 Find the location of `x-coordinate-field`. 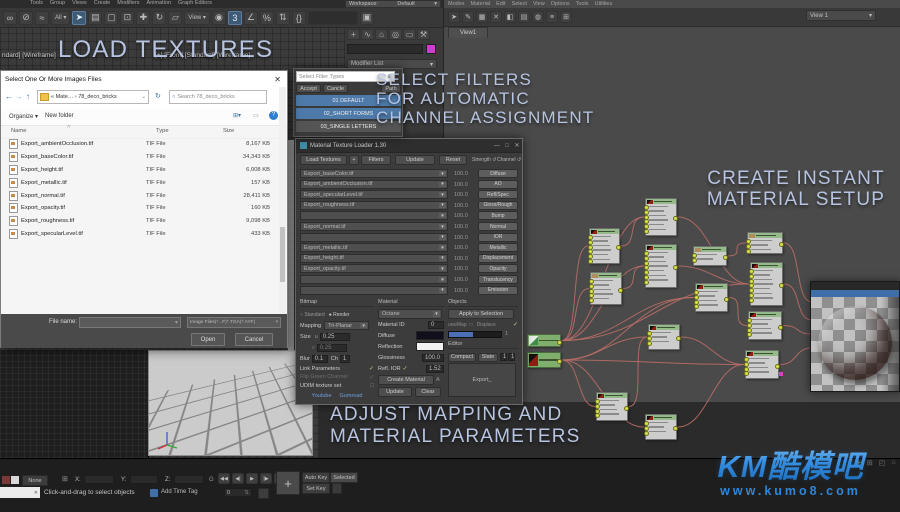

x-coordinate-field is located at coordinates (99, 479).